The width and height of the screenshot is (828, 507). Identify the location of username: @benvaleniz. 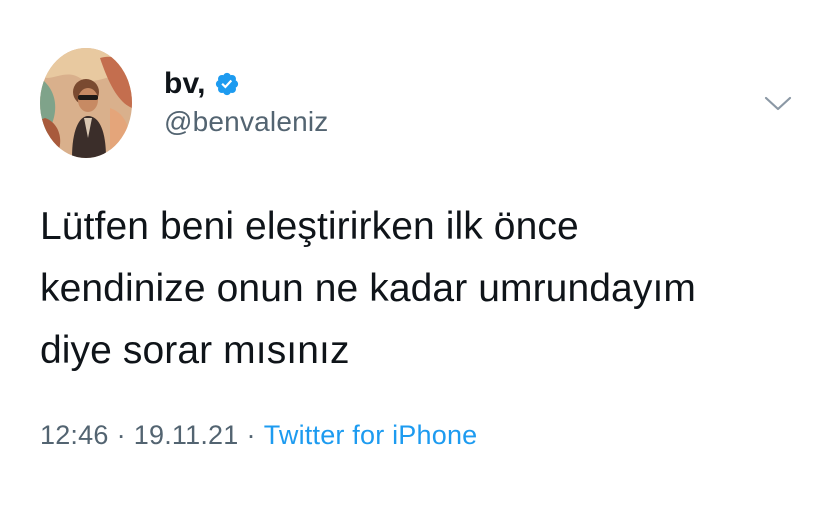
(246, 122).